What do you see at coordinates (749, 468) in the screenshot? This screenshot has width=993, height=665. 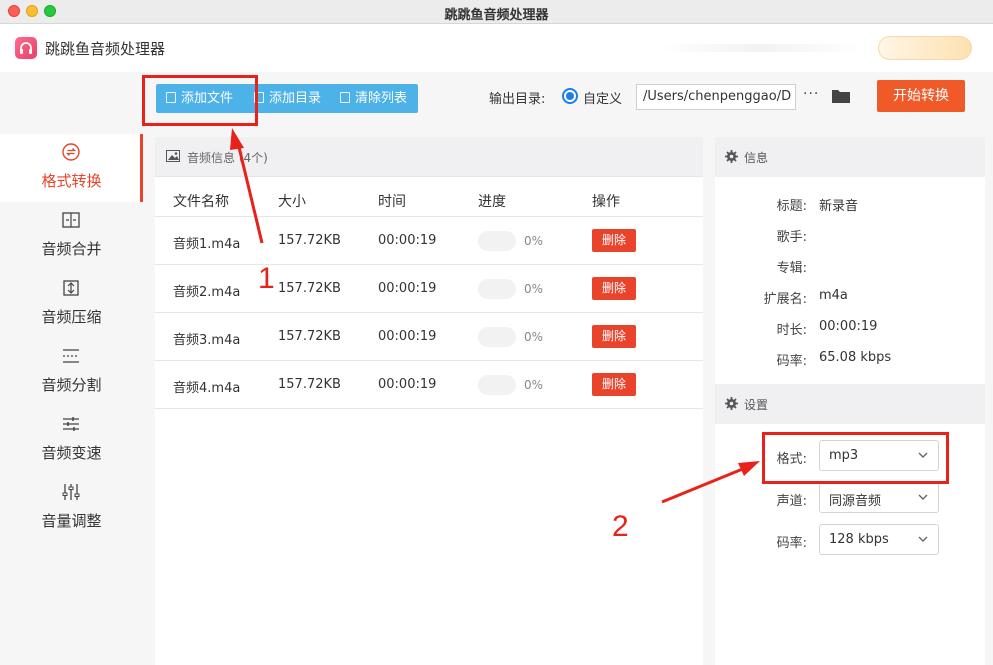 I see `annotation-arrow-2-head` at bounding box center [749, 468].